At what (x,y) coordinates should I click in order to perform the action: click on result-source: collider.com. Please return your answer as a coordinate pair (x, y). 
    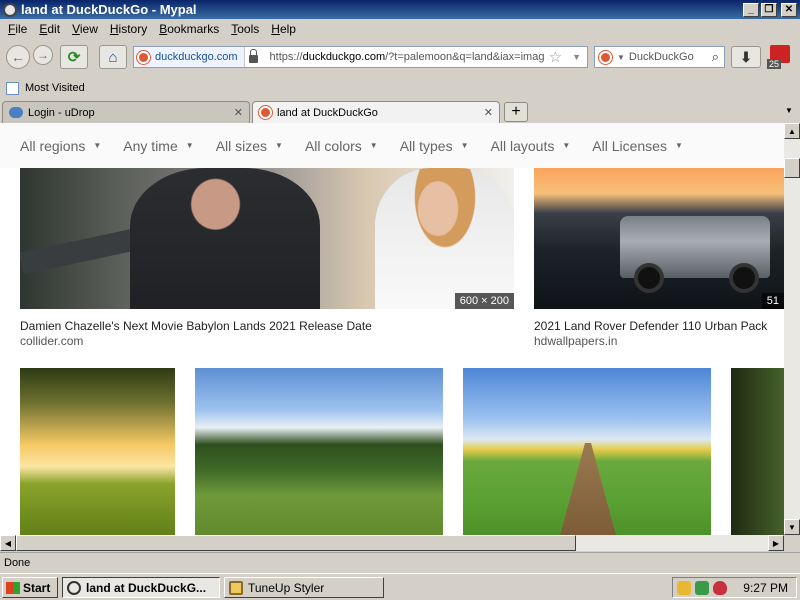
    Looking at the image, I should click on (51, 341).